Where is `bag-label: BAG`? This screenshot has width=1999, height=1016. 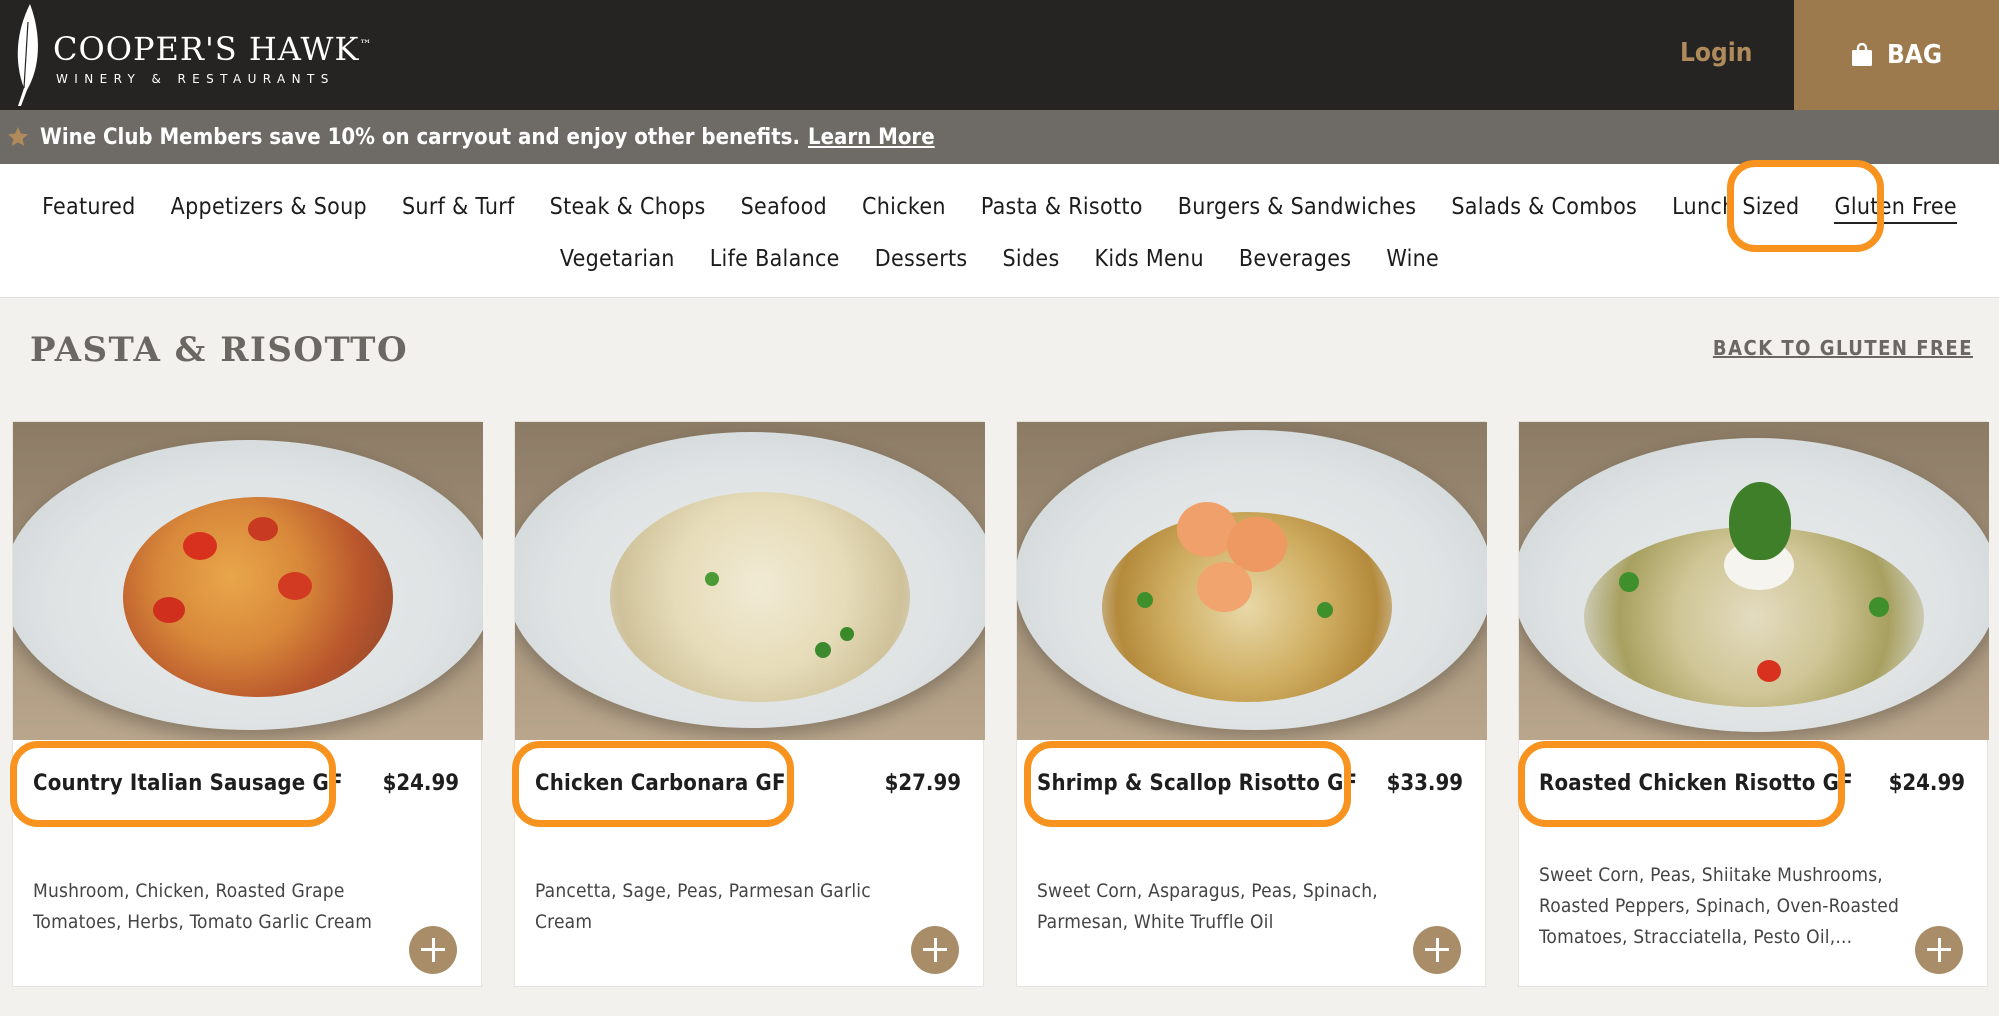
bag-label: BAG is located at coordinates (1914, 55).